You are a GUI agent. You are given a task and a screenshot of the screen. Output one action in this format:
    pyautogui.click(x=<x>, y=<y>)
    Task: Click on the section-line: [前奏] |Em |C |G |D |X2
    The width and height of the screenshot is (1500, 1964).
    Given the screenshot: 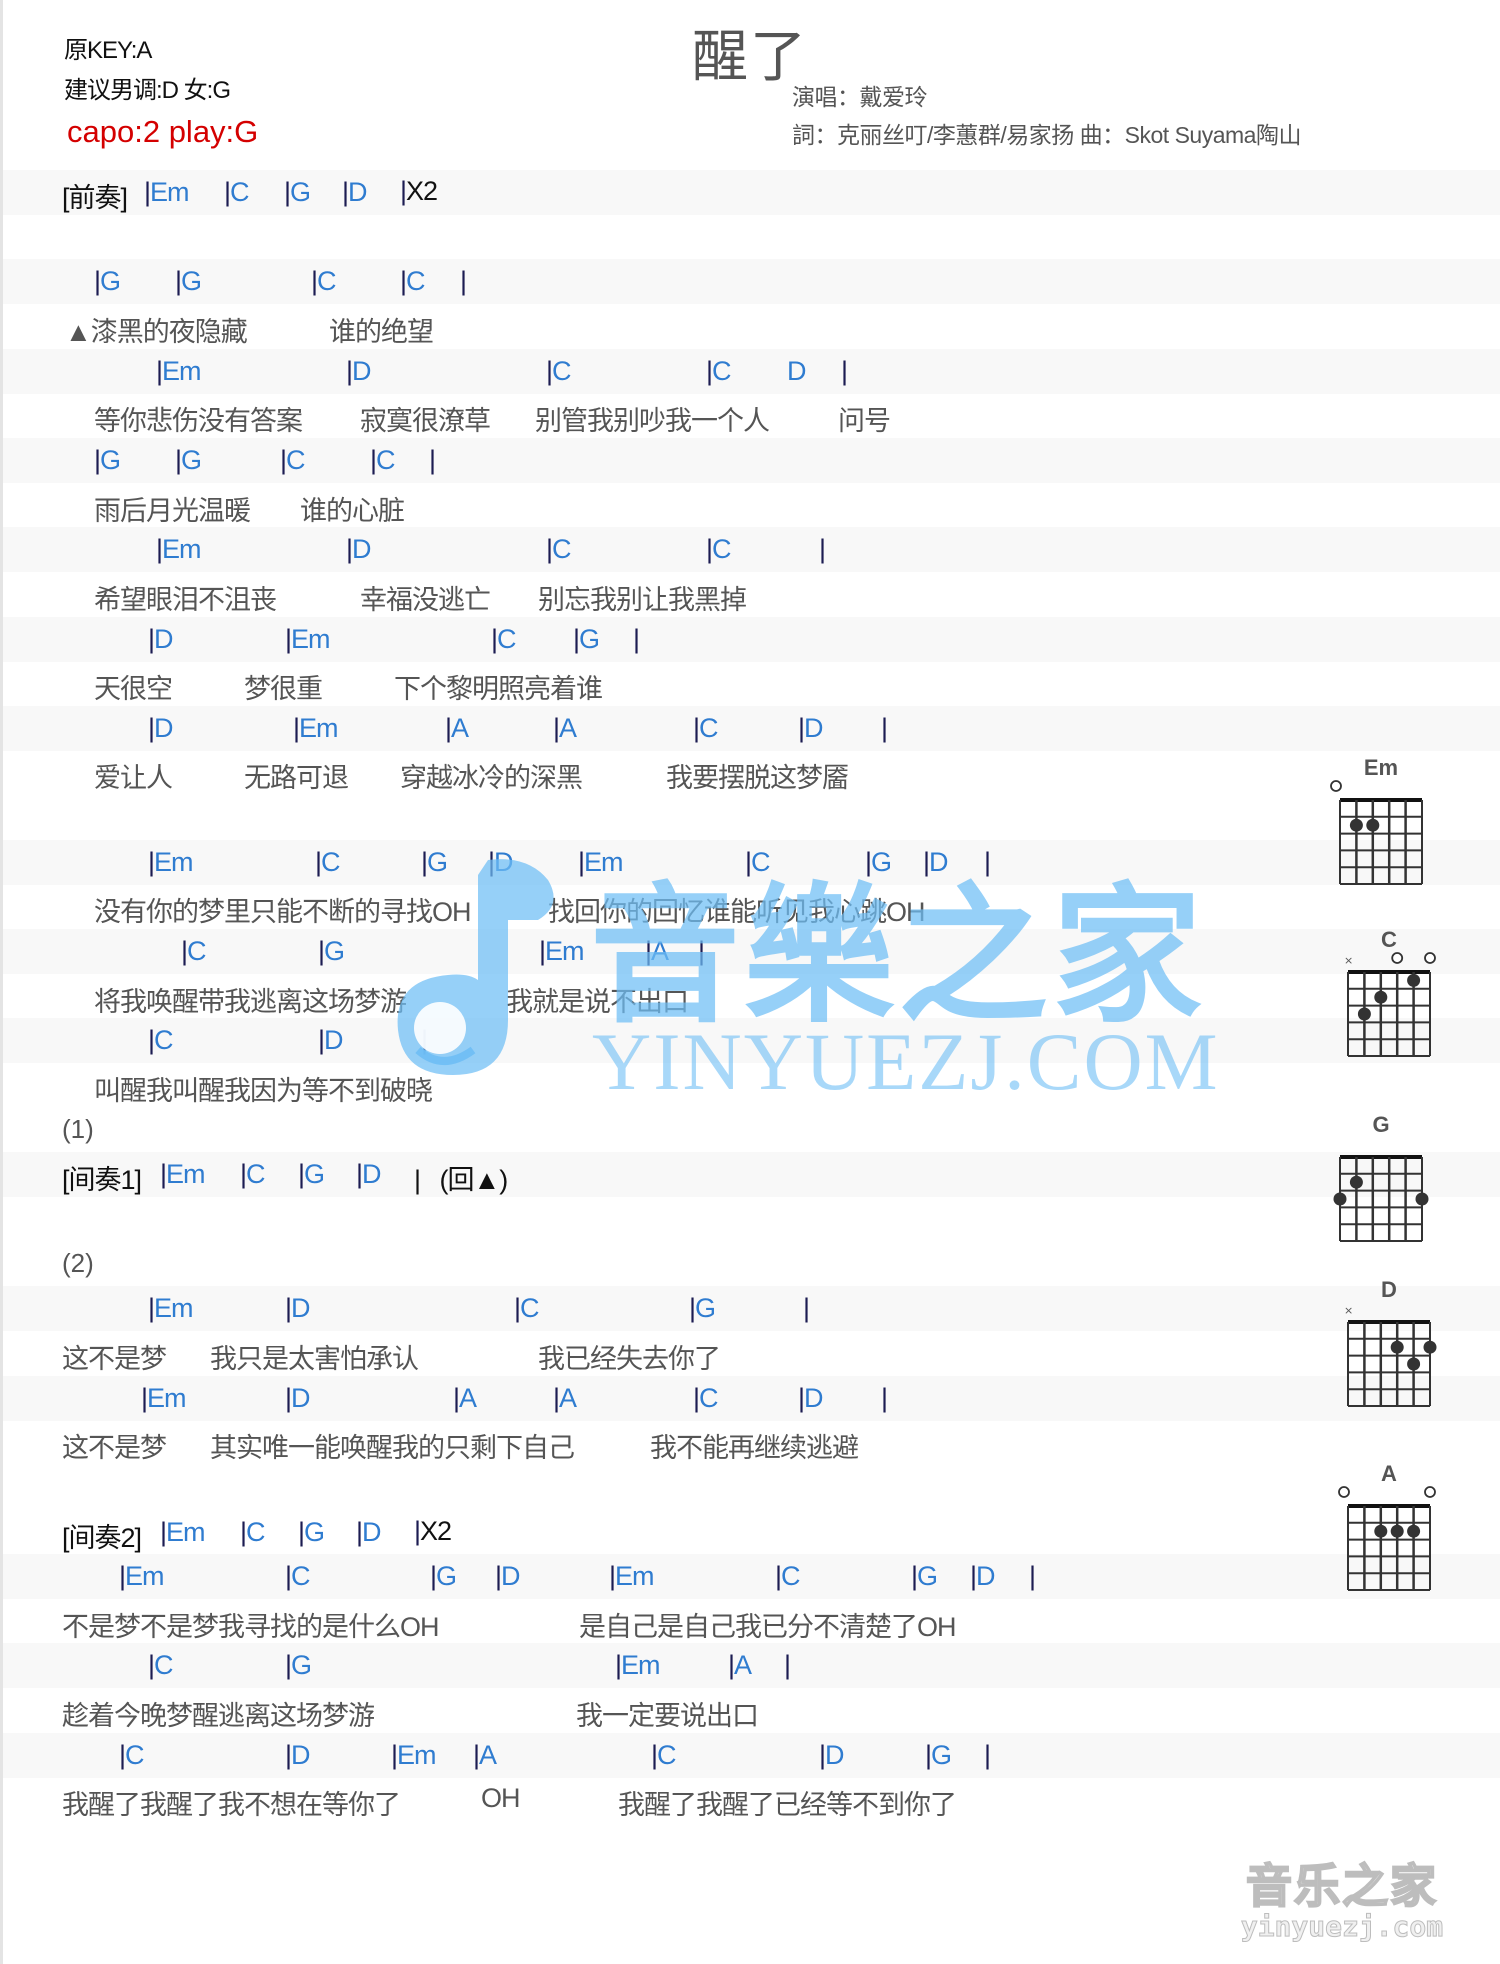 What is the action you would take?
    pyautogui.click(x=660, y=192)
    